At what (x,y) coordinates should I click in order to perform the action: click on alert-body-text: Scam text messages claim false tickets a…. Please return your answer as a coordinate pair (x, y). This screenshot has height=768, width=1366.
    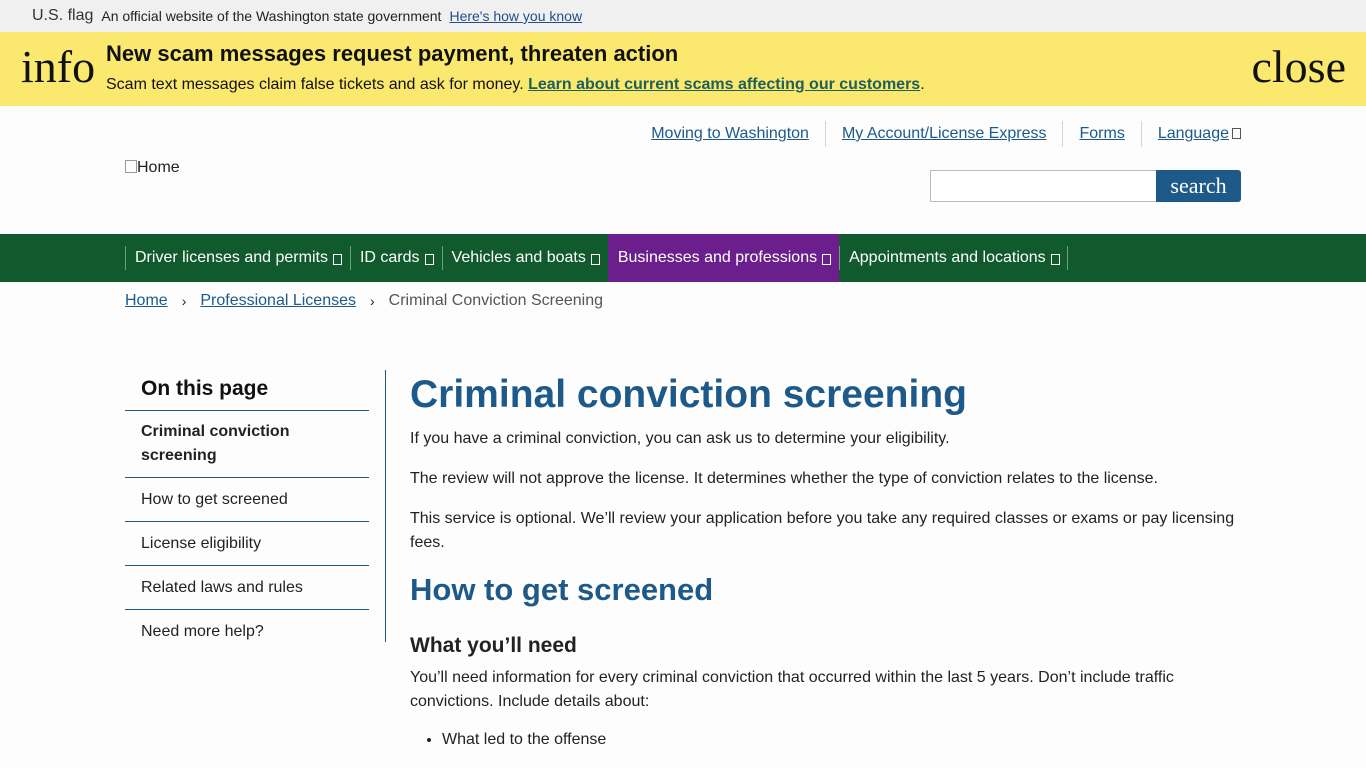
    Looking at the image, I should click on (315, 84).